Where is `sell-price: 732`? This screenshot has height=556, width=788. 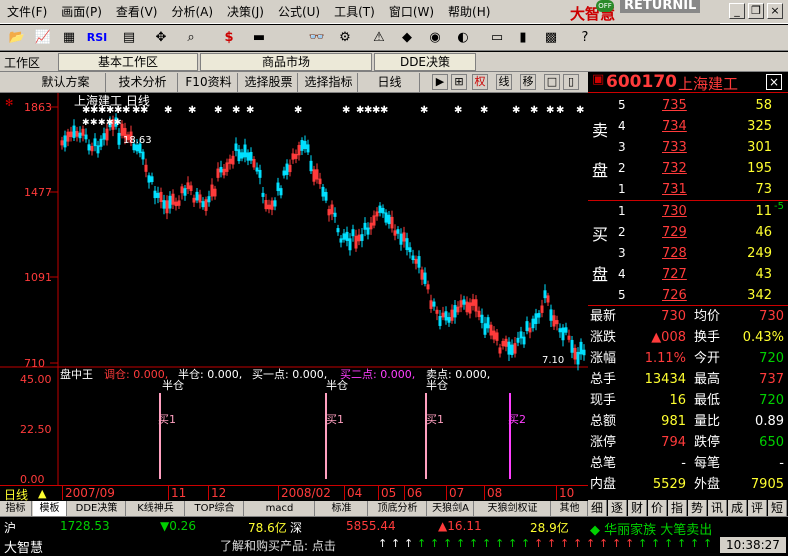 sell-price: 732 is located at coordinates (674, 168).